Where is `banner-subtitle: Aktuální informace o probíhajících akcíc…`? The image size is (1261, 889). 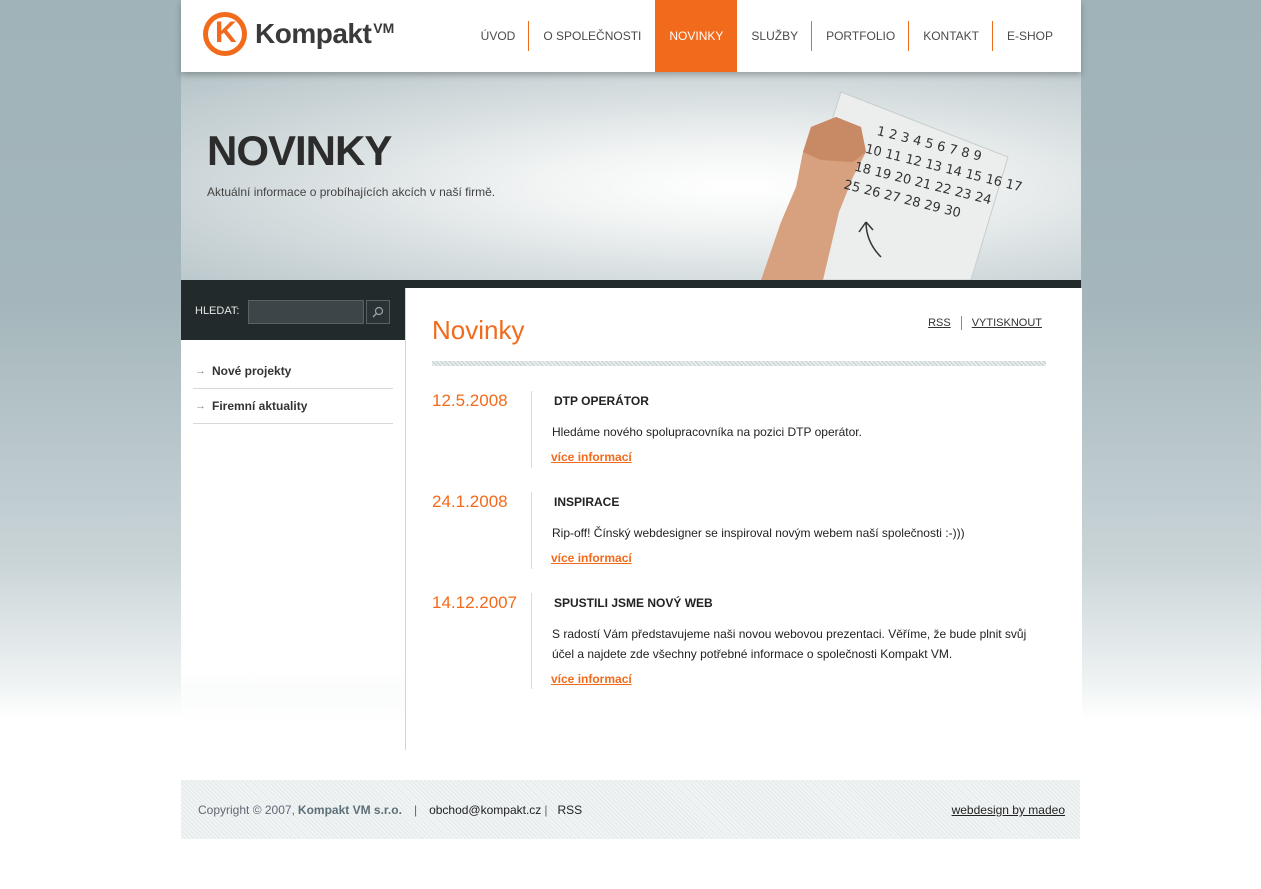 banner-subtitle: Aktuální informace o probíhajících akcíc… is located at coordinates (351, 192).